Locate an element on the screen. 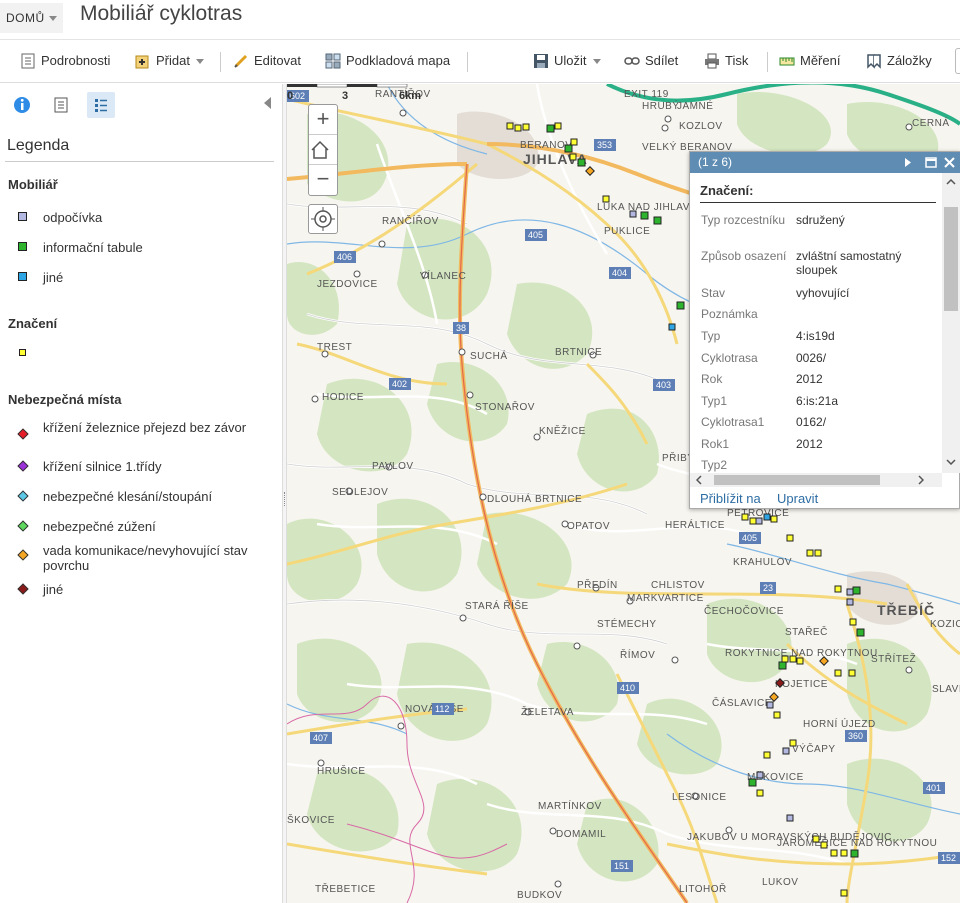 This screenshot has width=960, height=903. locate-icon is located at coordinates (323, 219).